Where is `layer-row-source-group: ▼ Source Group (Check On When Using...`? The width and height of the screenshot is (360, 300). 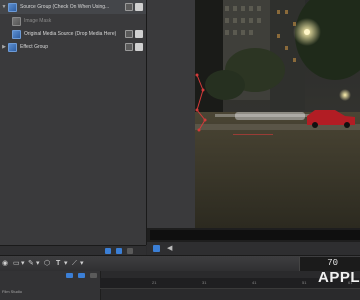
layer-row-source-group: ▼ Source Group (Check On When Using... is located at coordinates (73, 7).